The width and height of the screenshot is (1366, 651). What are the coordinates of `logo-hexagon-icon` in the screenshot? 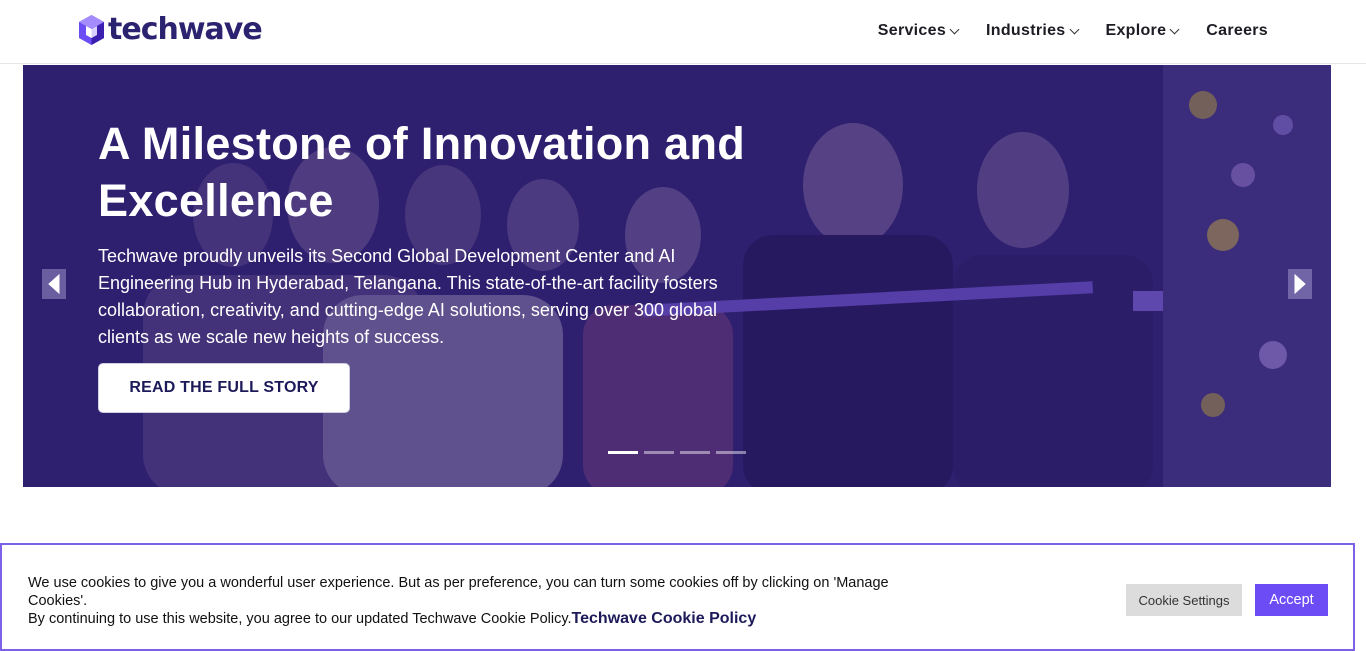 It's located at (91, 30).